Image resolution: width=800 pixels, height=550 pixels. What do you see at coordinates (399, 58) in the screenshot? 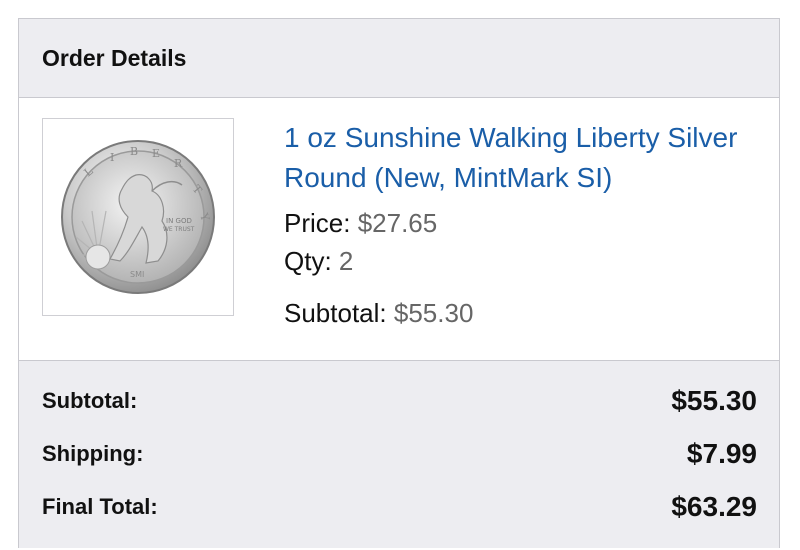
I see `order-details-header: Order Details` at bounding box center [399, 58].